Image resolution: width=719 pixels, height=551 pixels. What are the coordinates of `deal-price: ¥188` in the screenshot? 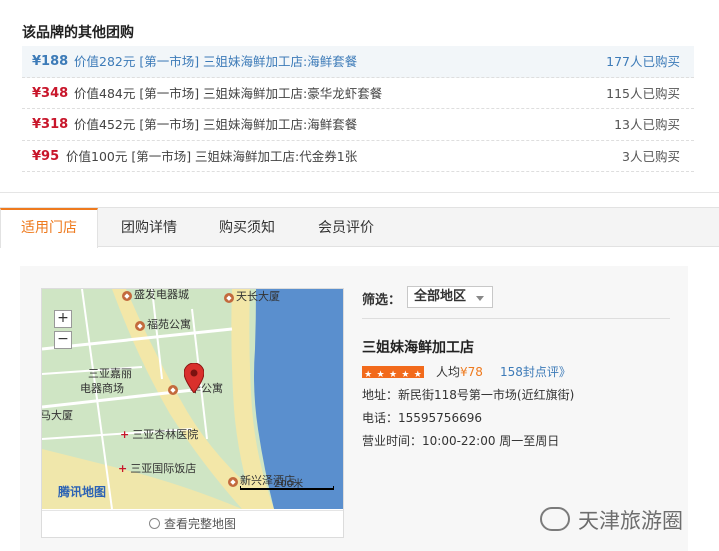 It's located at (50, 61).